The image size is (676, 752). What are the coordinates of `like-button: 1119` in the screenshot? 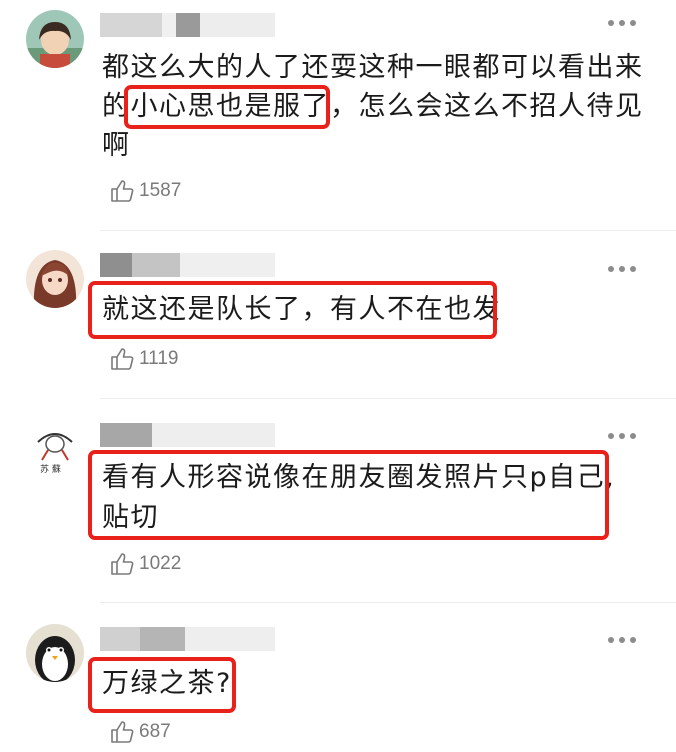 It's located at (143, 359).